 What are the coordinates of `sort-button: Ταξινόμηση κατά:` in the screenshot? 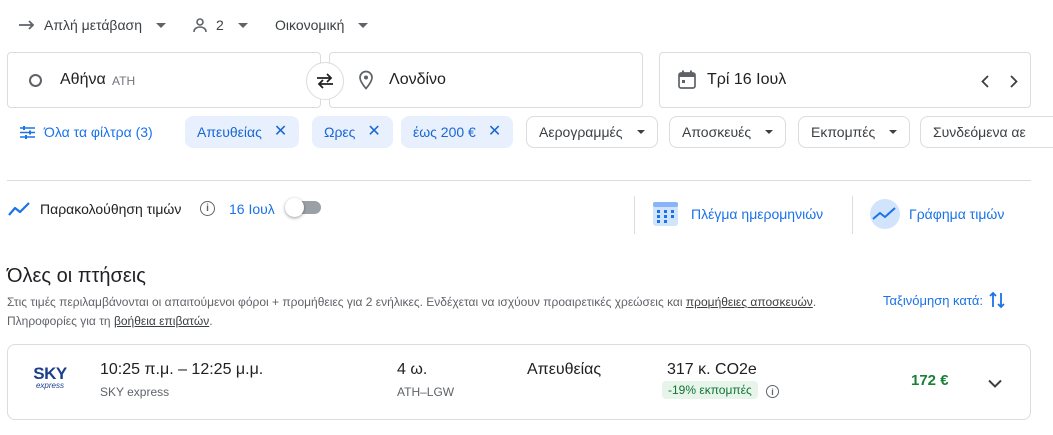 It's located at (944, 300).